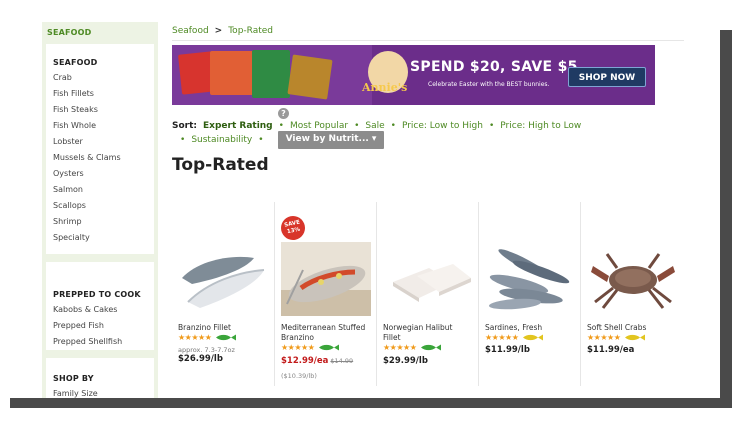  I want to click on breadcrumb-link-seafood: Seafood, so click(190, 31).